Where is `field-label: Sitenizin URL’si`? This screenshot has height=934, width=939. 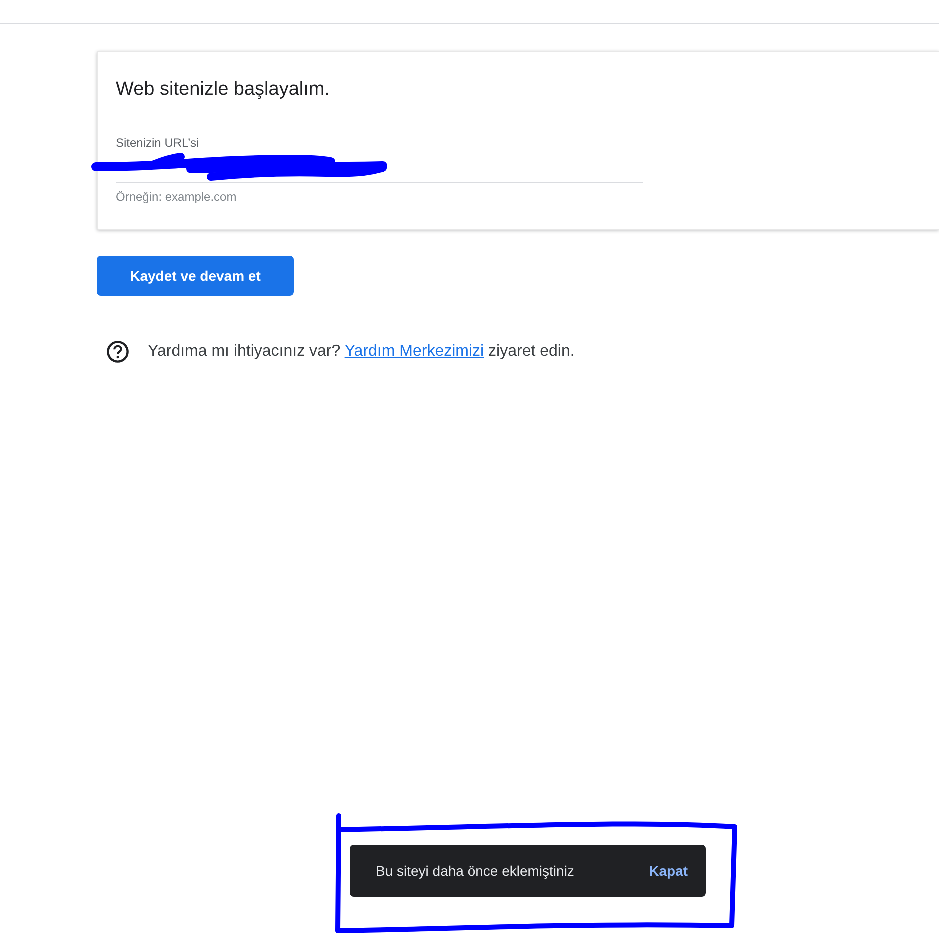 field-label: Sitenizin URL’si is located at coordinates (158, 143).